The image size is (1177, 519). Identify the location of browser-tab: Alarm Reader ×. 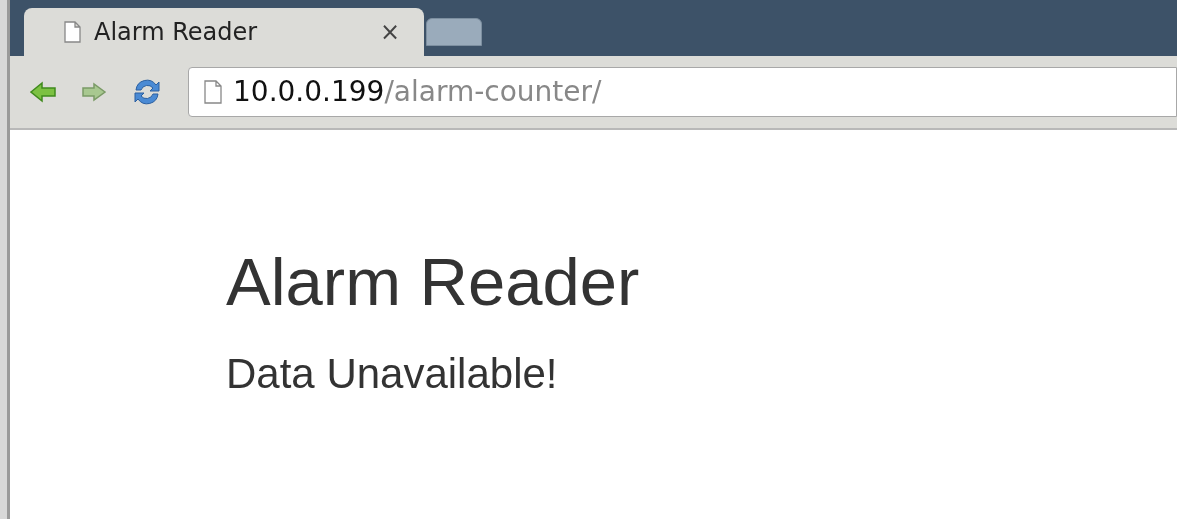
(224, 32).